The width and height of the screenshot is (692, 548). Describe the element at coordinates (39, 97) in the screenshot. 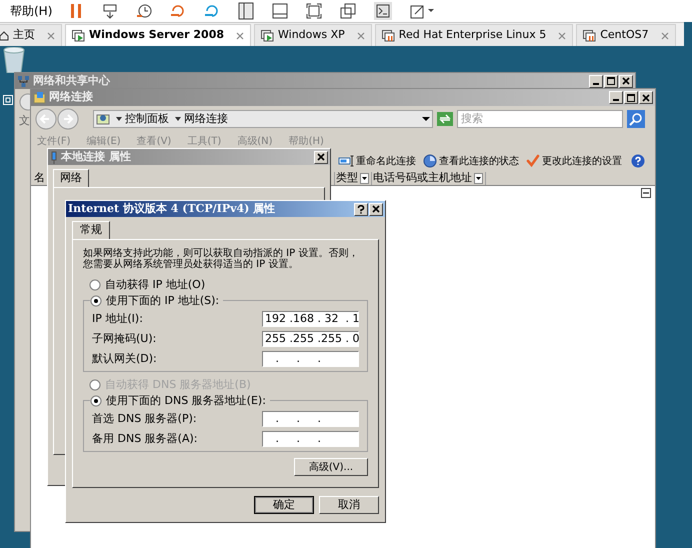

I see `network-folder-icon` at that location.